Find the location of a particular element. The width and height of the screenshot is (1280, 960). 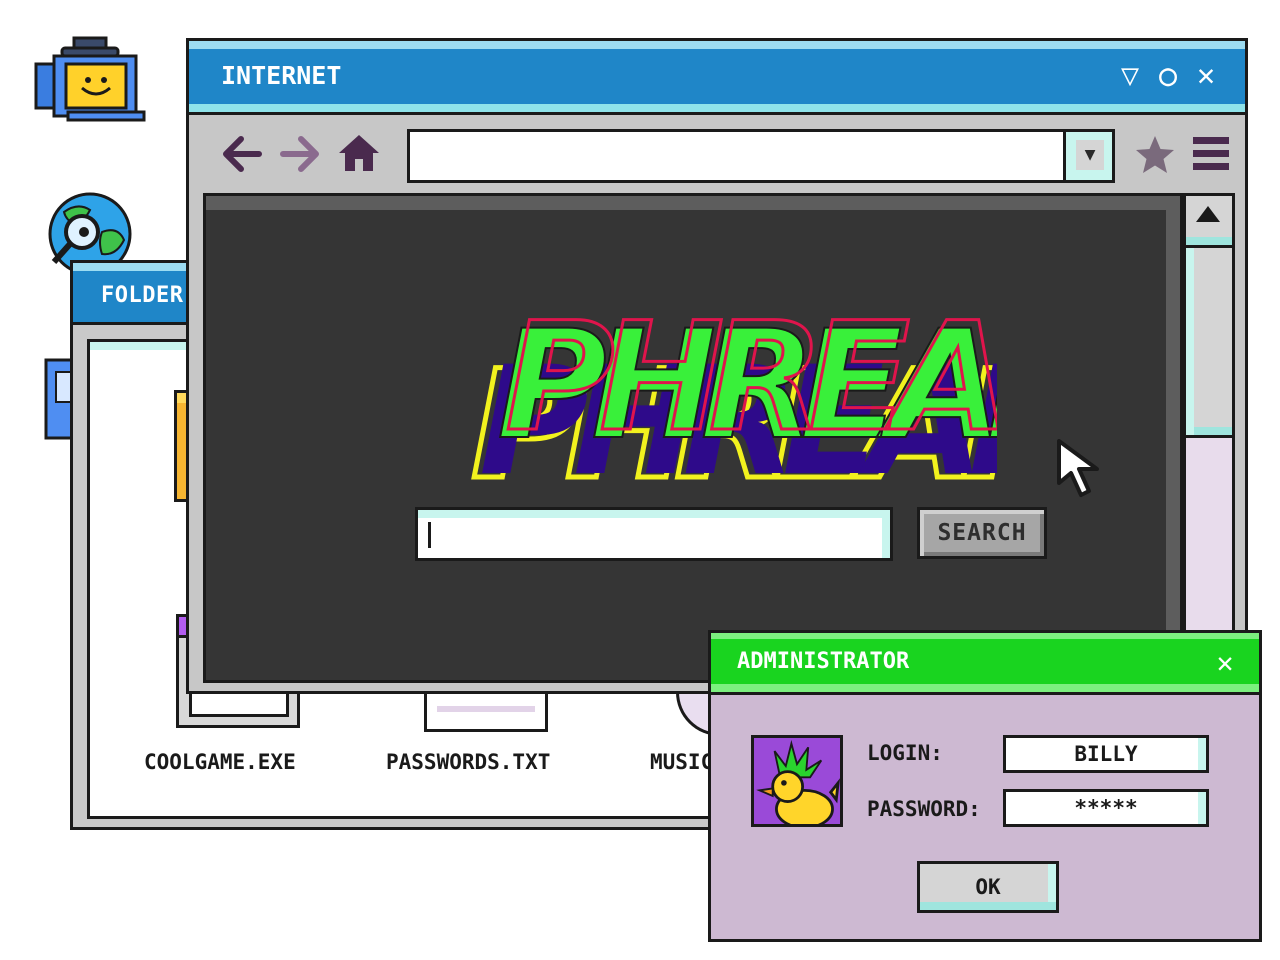

dropdown-icon: ▼ is located at coordinates (1090, 155).